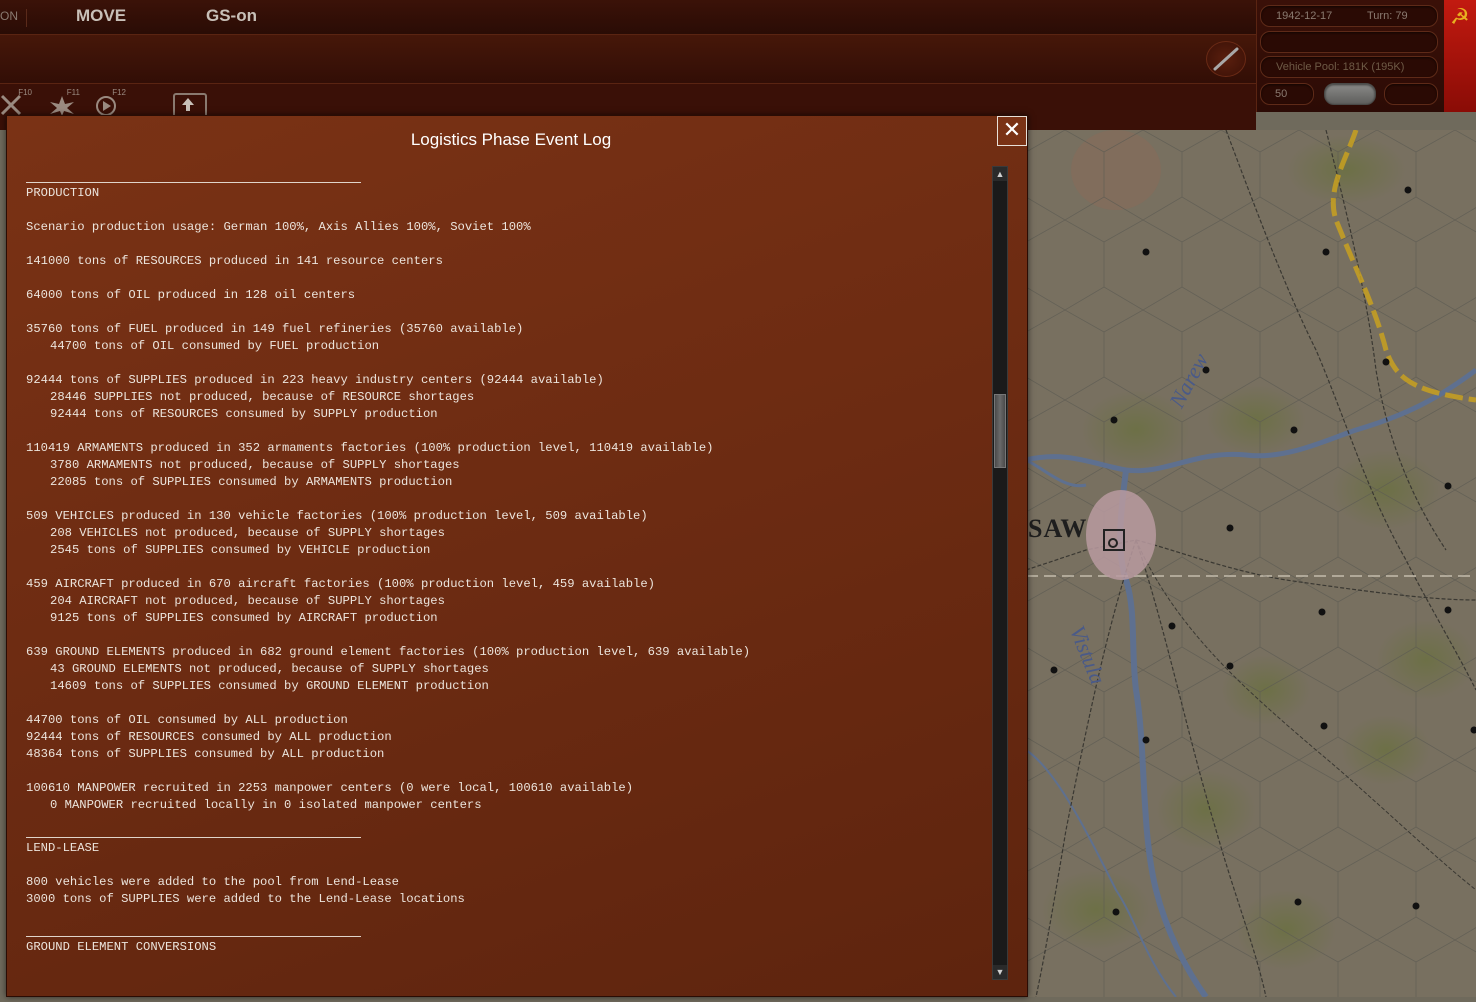 This screenshot has width=1476, height=1002. What do you see at coordinates (506, 848) in the screenshot?
I see `section-heading: LEND-LEASE` at bounding box center [506, 848].